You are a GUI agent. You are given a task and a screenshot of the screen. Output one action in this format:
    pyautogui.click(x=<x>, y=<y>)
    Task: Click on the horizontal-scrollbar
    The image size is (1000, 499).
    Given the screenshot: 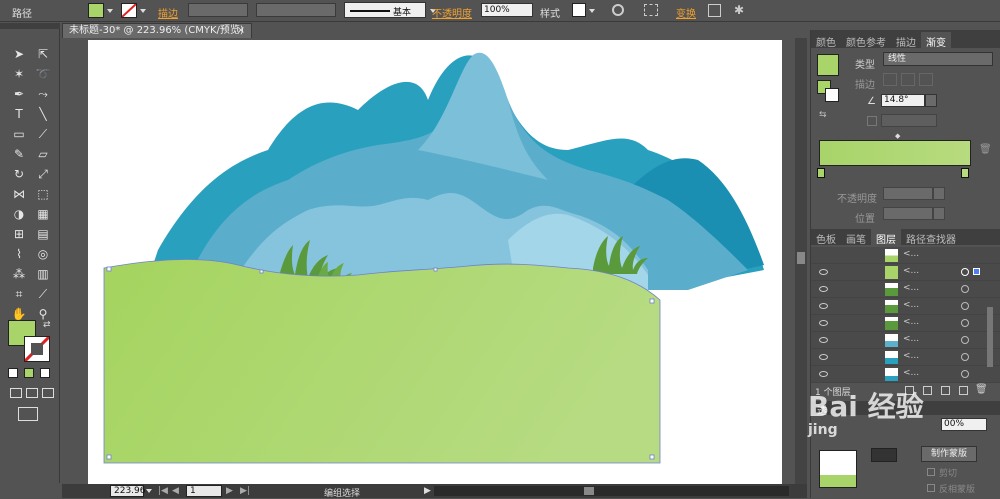 What is the action you would take?
    pyautogui.click(x=611, y=491)
    